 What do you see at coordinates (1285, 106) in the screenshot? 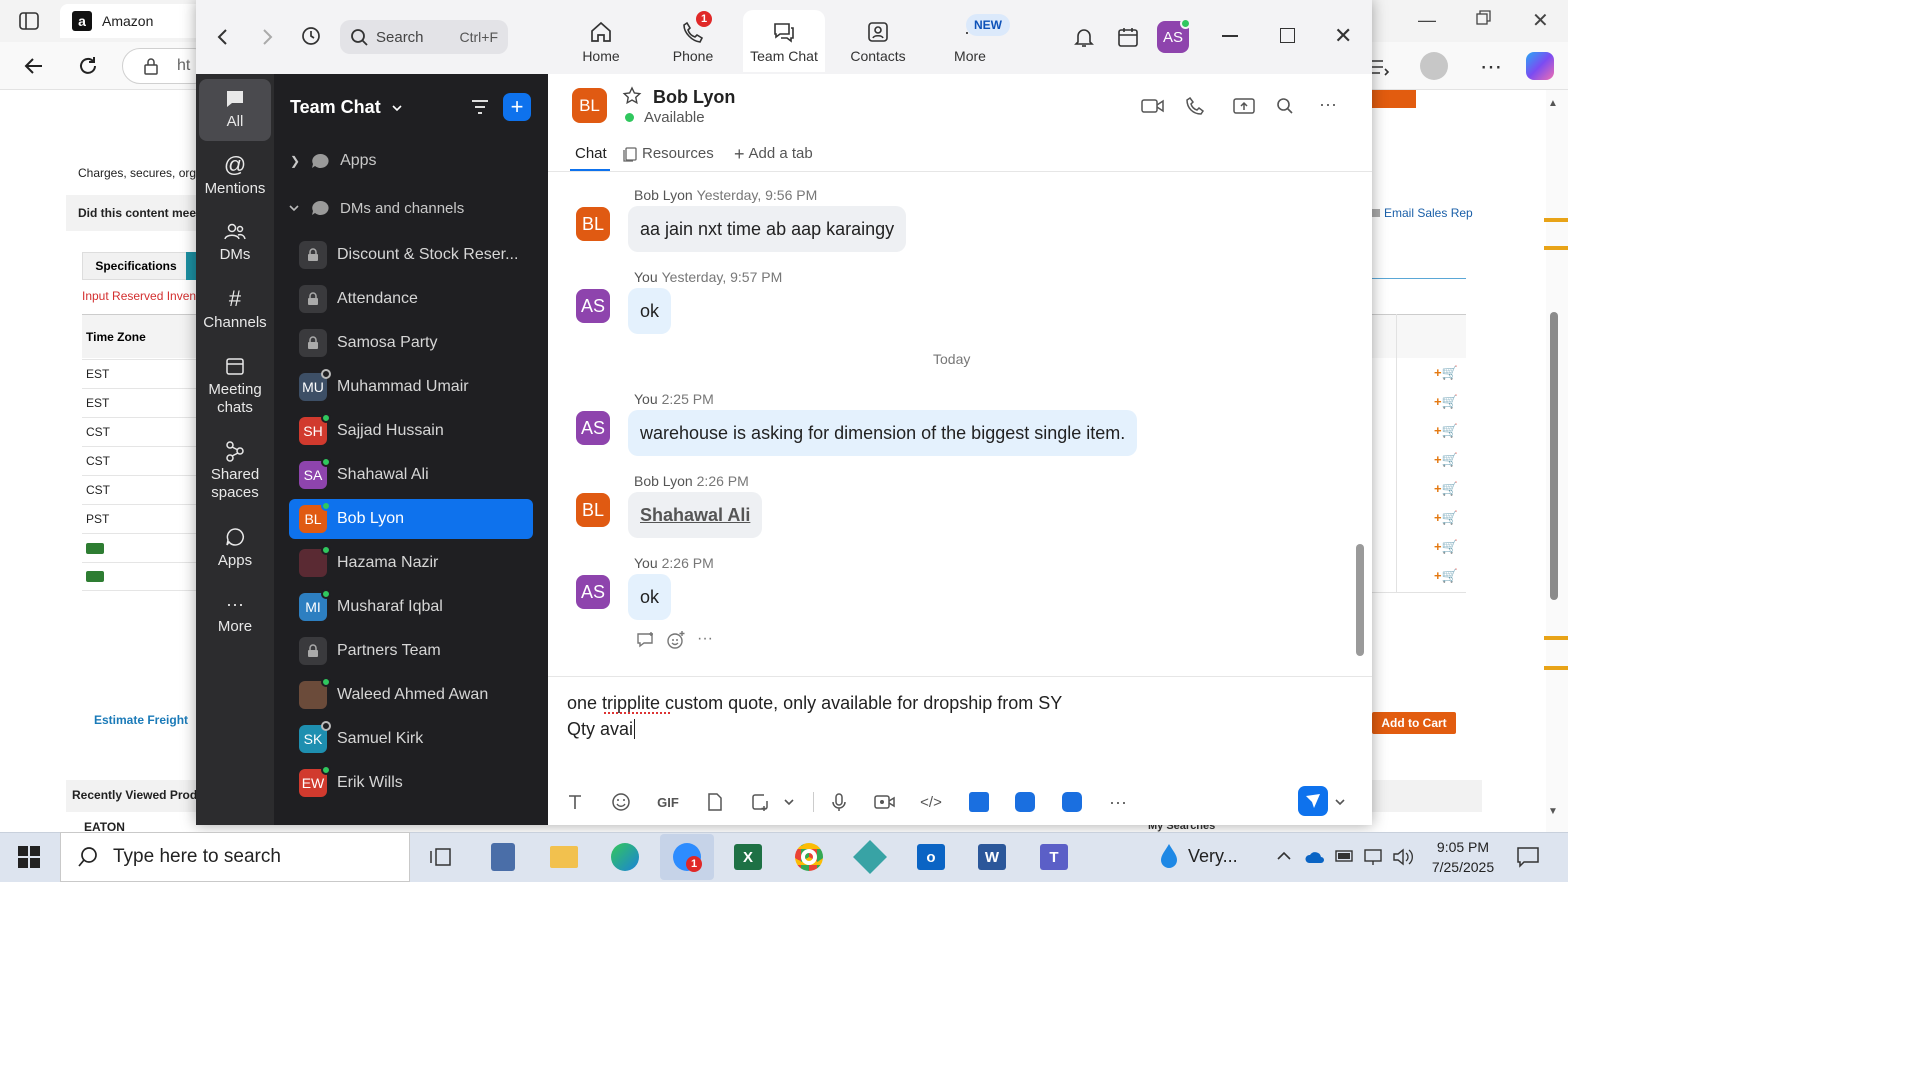
I see `chat-search-icon` at bounding box center [1285, 106].